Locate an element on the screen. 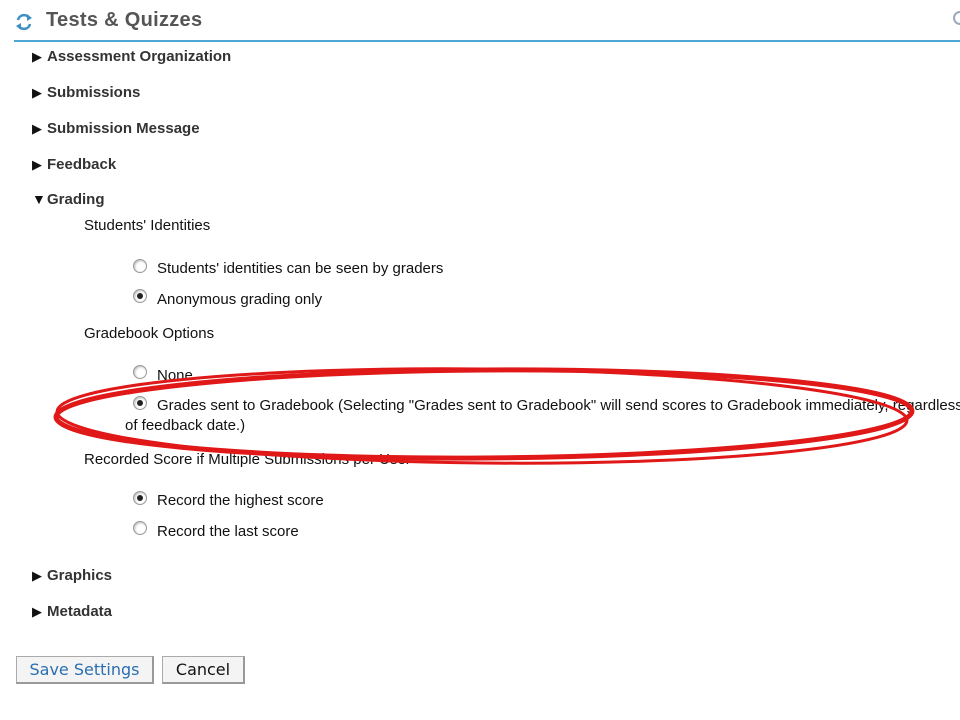 This screenshot has height=720, width=960. section-graphics: ▶ Graphics is located at coordinates (72, 575).